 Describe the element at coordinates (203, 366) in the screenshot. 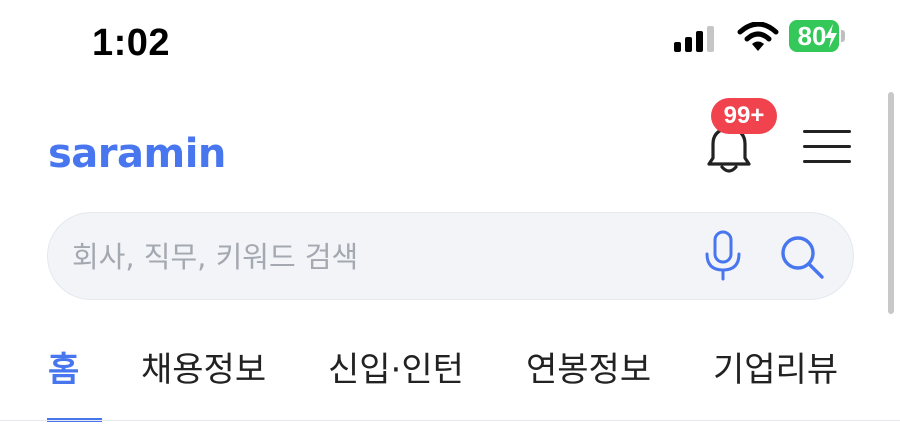

I see `tab-job-info: 채용정보` at that location.